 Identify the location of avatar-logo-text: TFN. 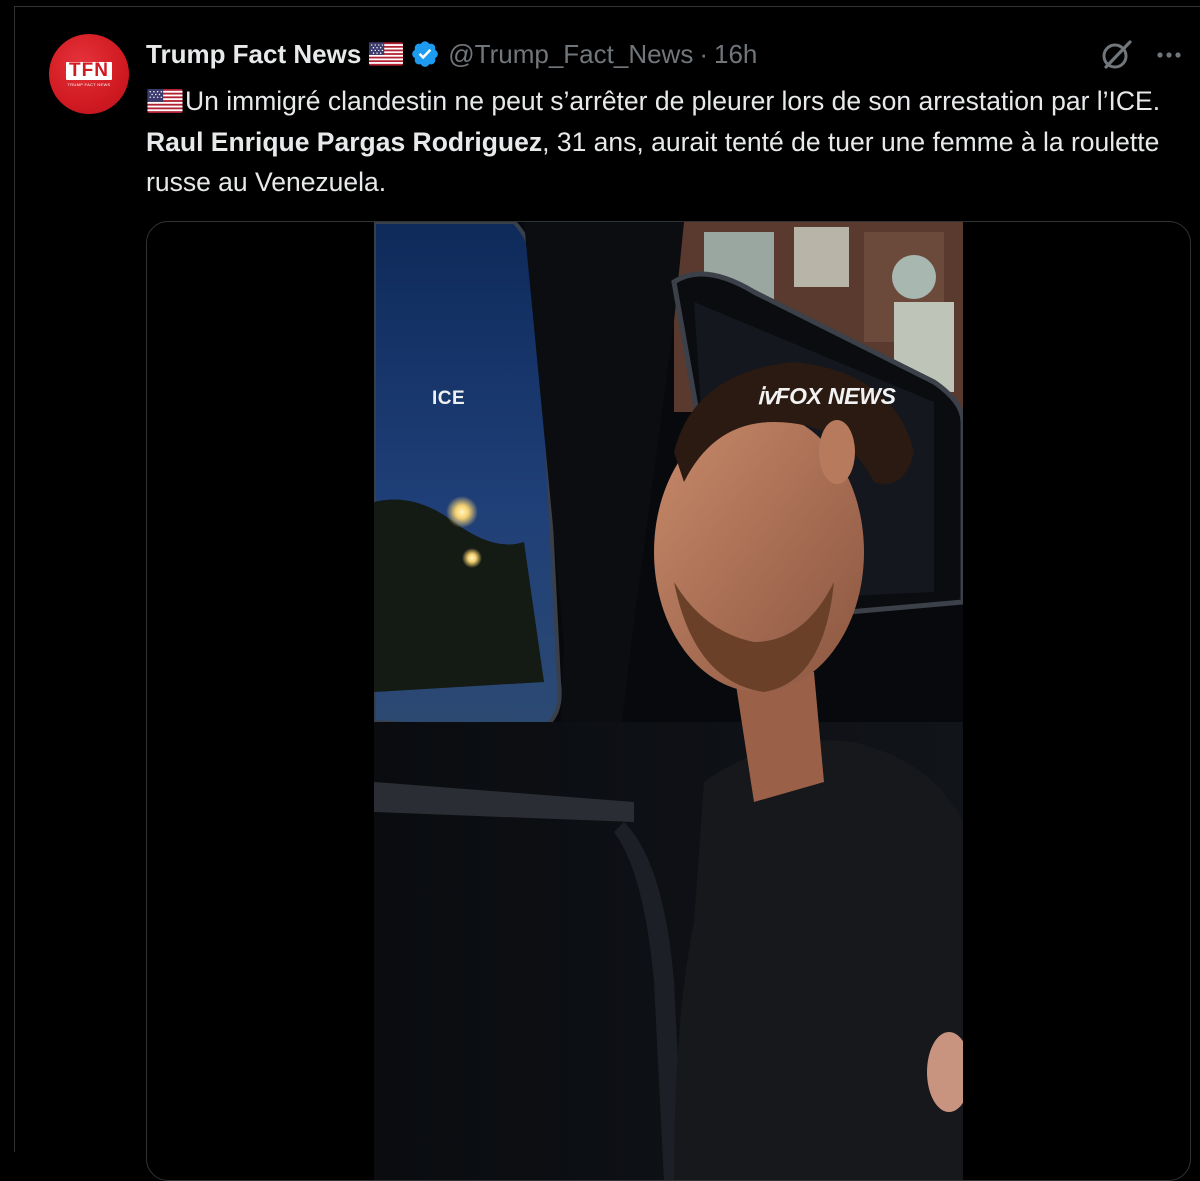
(89, 70).